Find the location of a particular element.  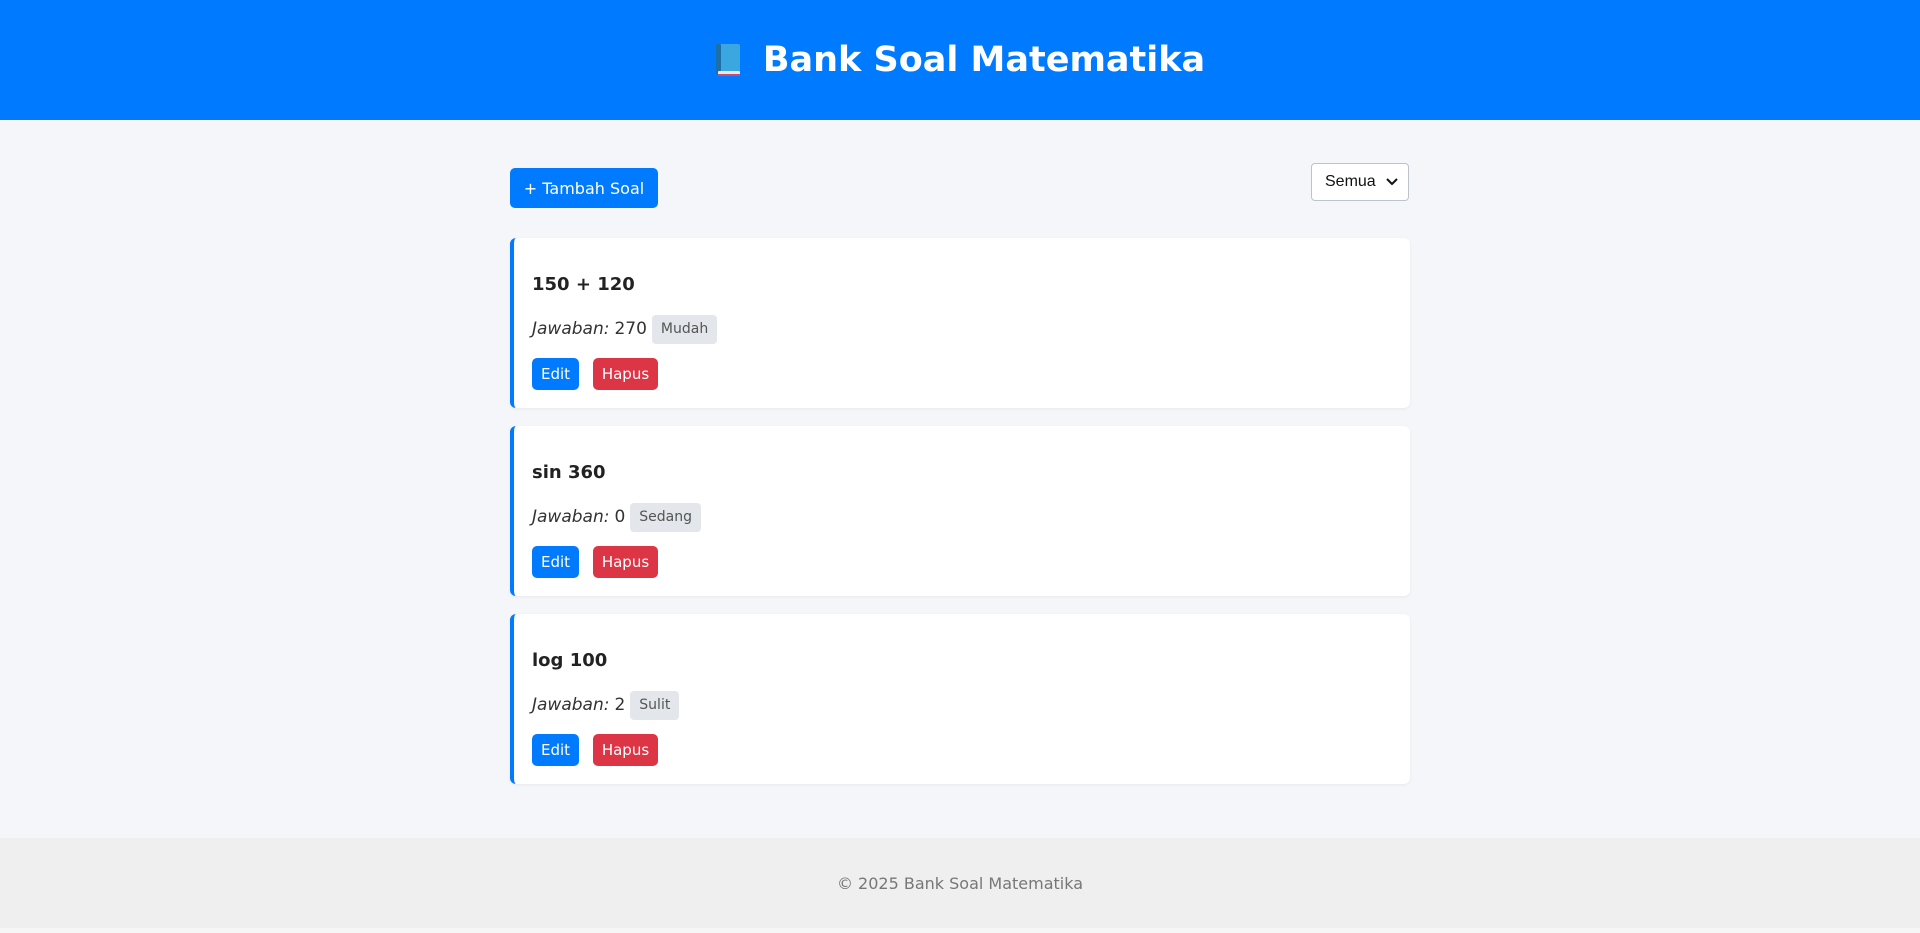

answer-row: Jawaban: 2 Sulit is located at coordinates (606, 705).